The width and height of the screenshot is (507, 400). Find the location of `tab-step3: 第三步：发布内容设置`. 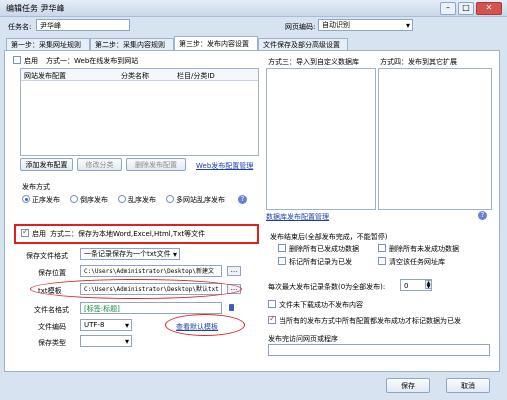

tab-step3: 第三步：发布内容设置 is located at coordinates (216, 43).